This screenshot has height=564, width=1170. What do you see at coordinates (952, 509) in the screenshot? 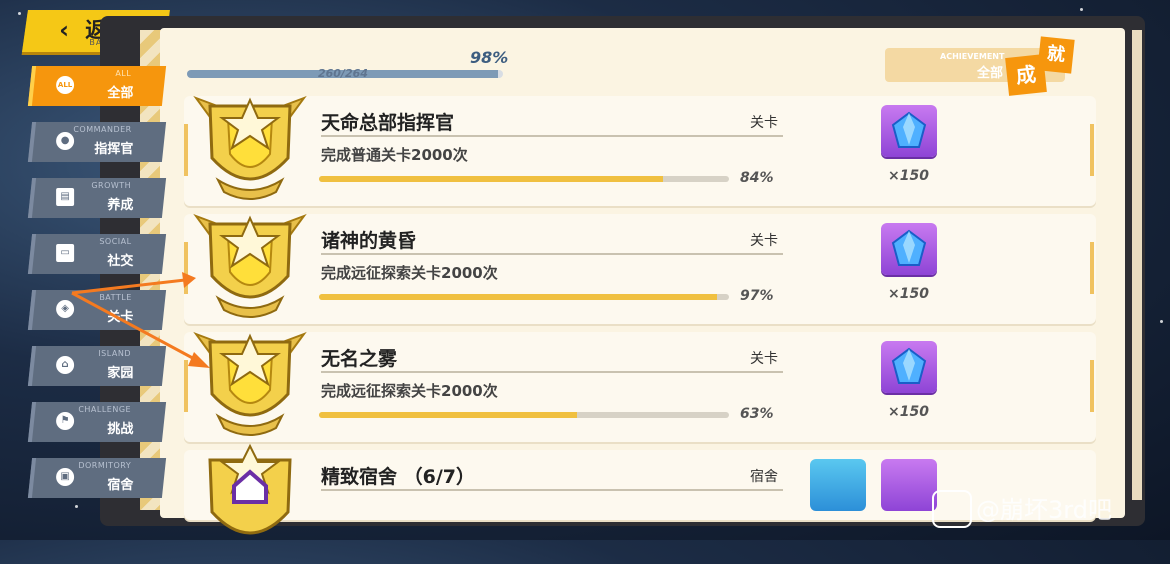
I see `weibo-logo-icon` at bounding box center [952, 509].